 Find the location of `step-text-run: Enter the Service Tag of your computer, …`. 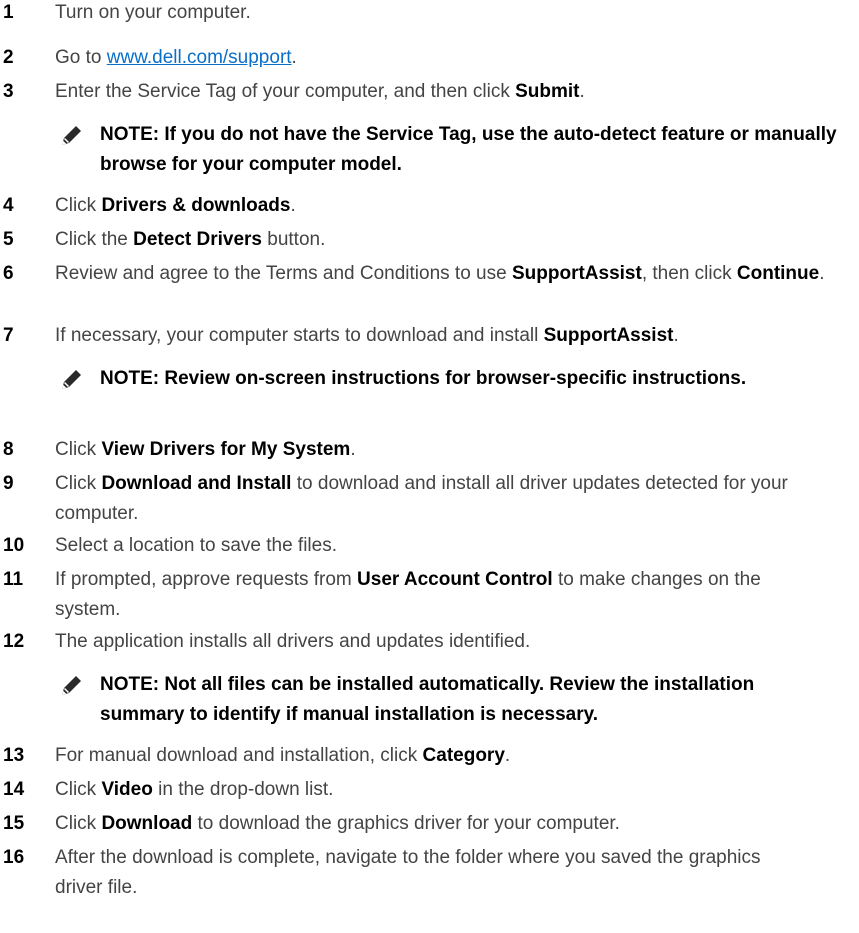

step-text-run: Enter the Service Tag of your computer, … is located at coordinates (285, 91).